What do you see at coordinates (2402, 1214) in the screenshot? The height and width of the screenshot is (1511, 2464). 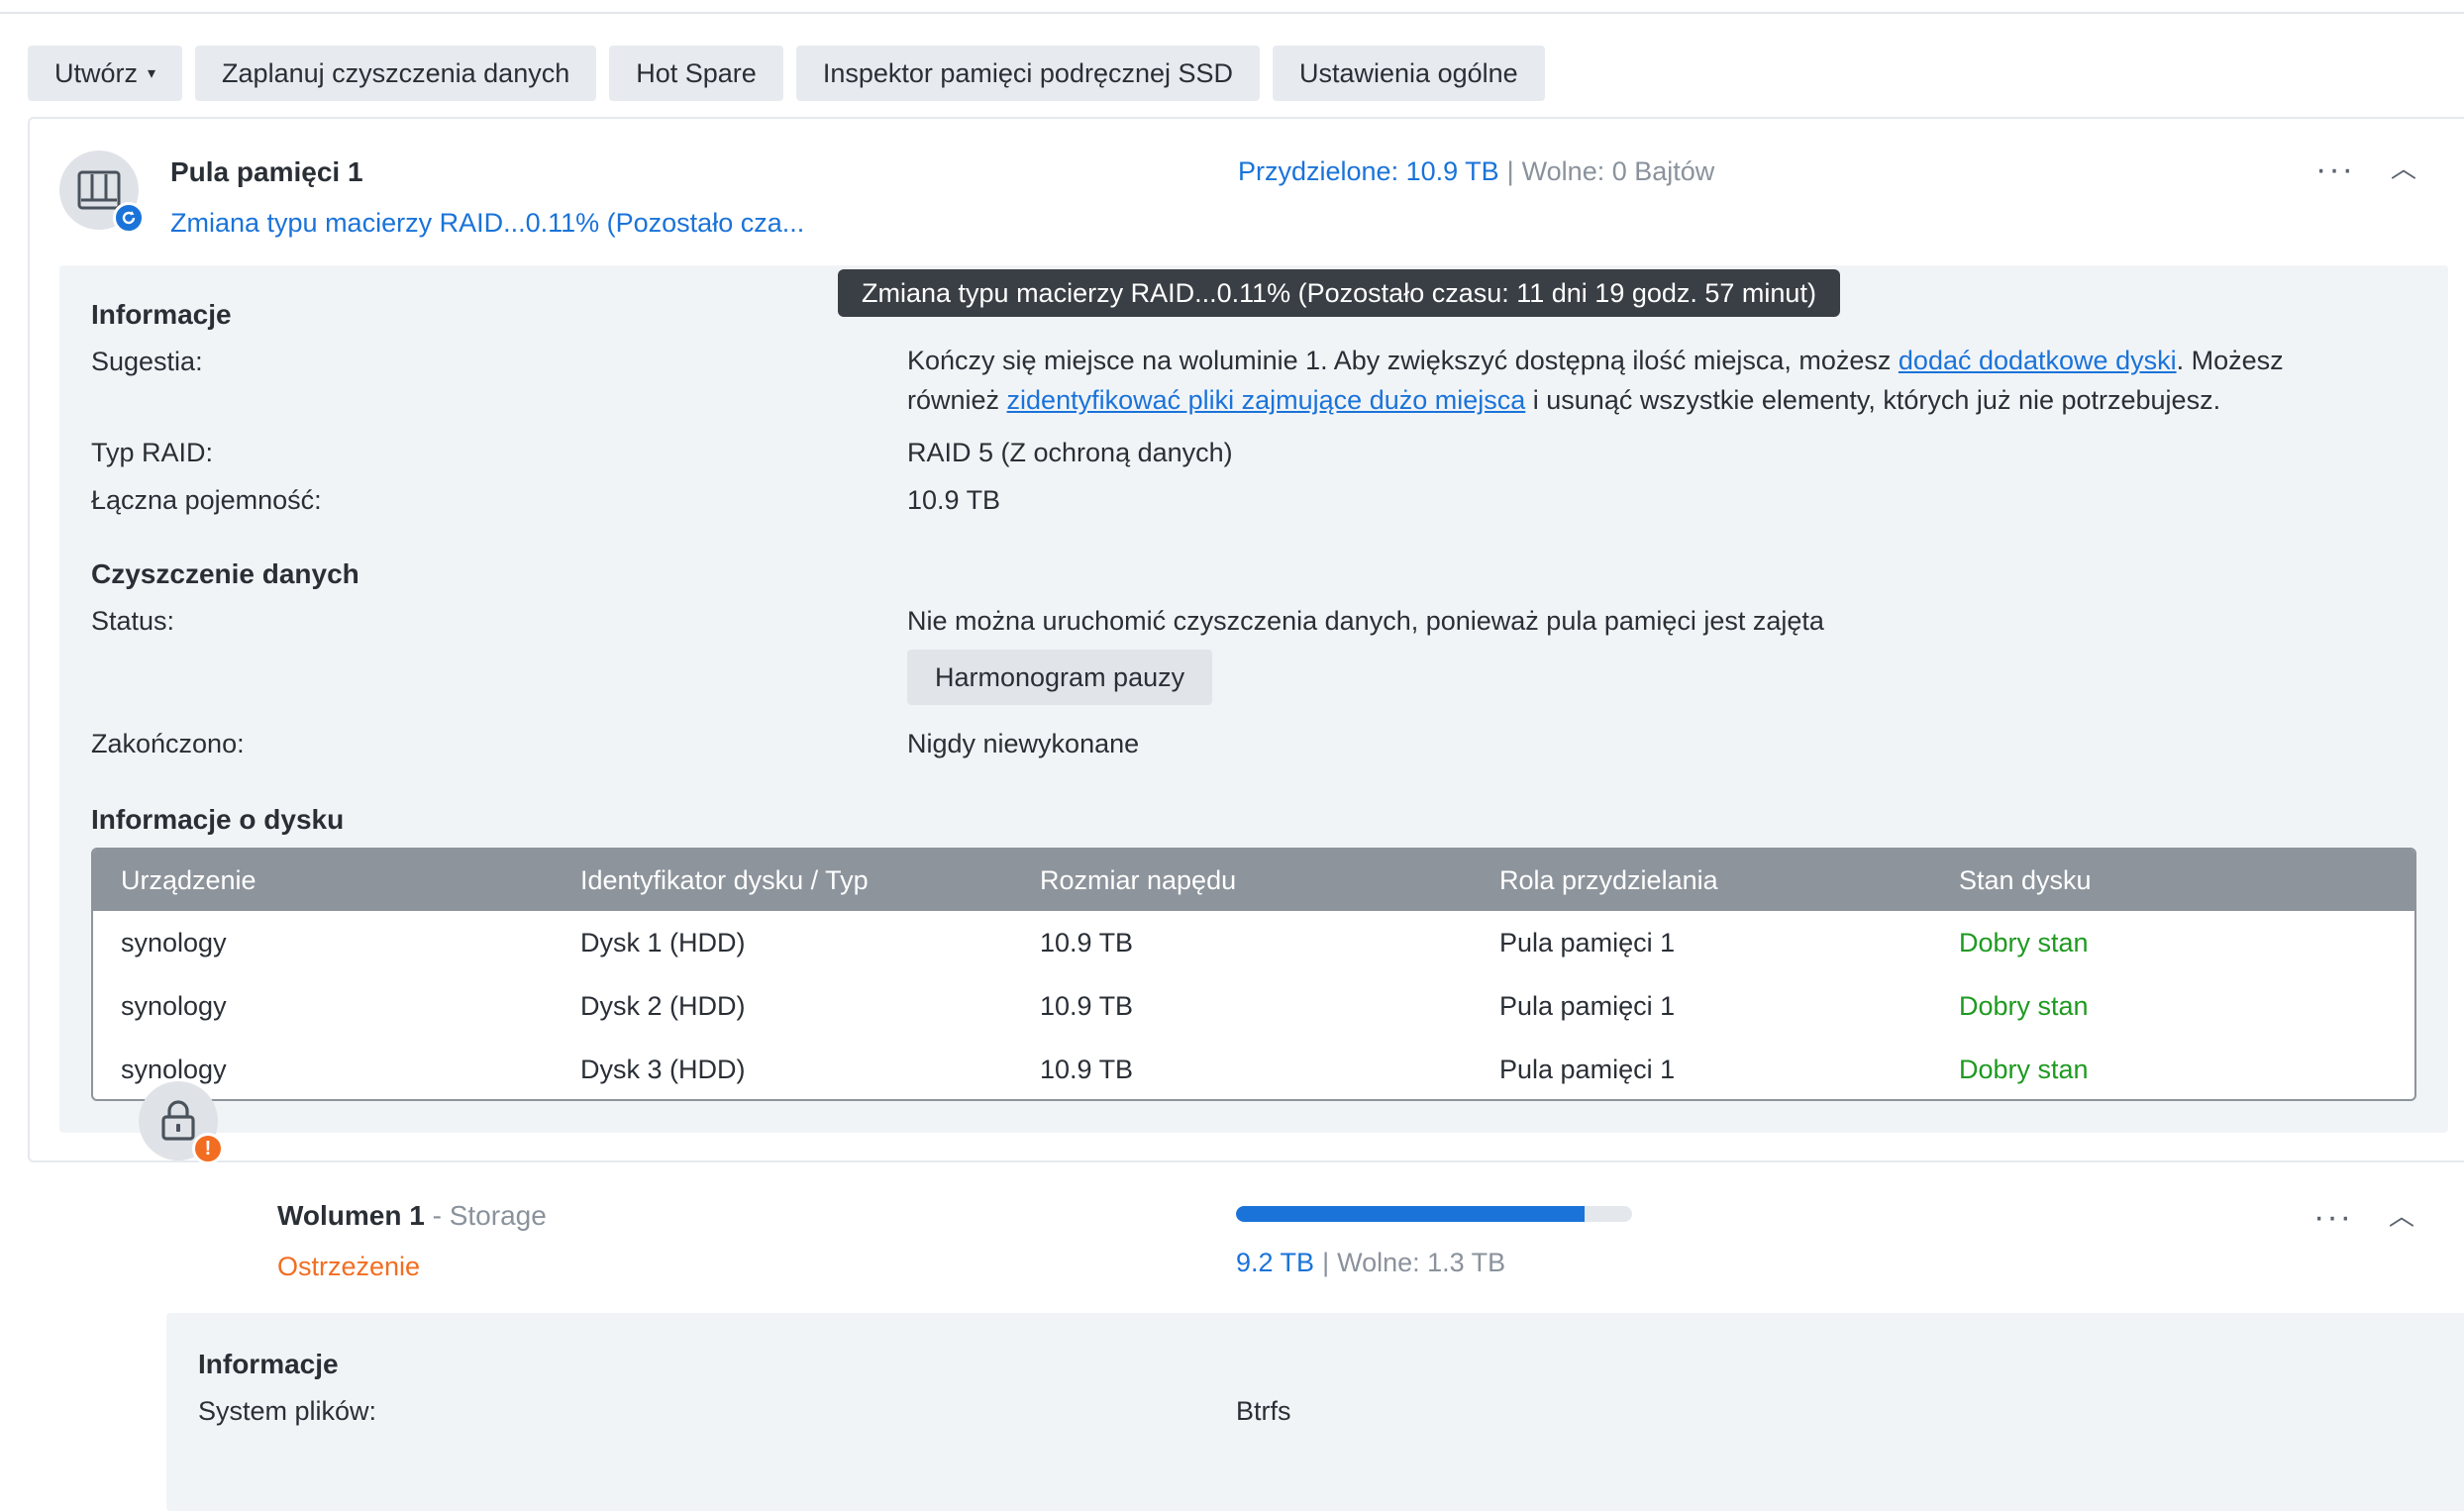 I see `volume-collapse-icon: ︿` at bounding box center [2402, 1214].